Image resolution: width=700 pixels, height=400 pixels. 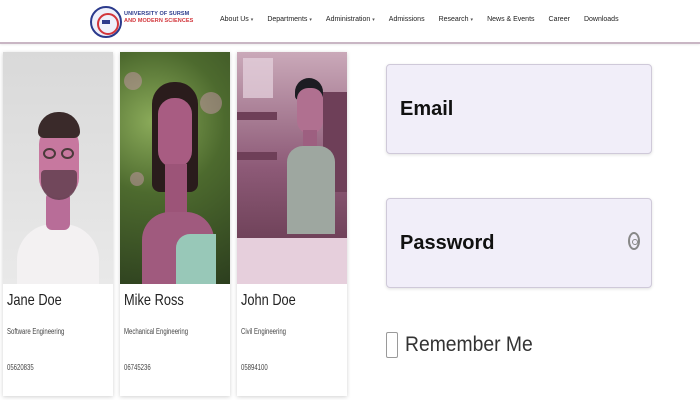 I want to click on nav-label: Administration, so click(x=348, y=19).